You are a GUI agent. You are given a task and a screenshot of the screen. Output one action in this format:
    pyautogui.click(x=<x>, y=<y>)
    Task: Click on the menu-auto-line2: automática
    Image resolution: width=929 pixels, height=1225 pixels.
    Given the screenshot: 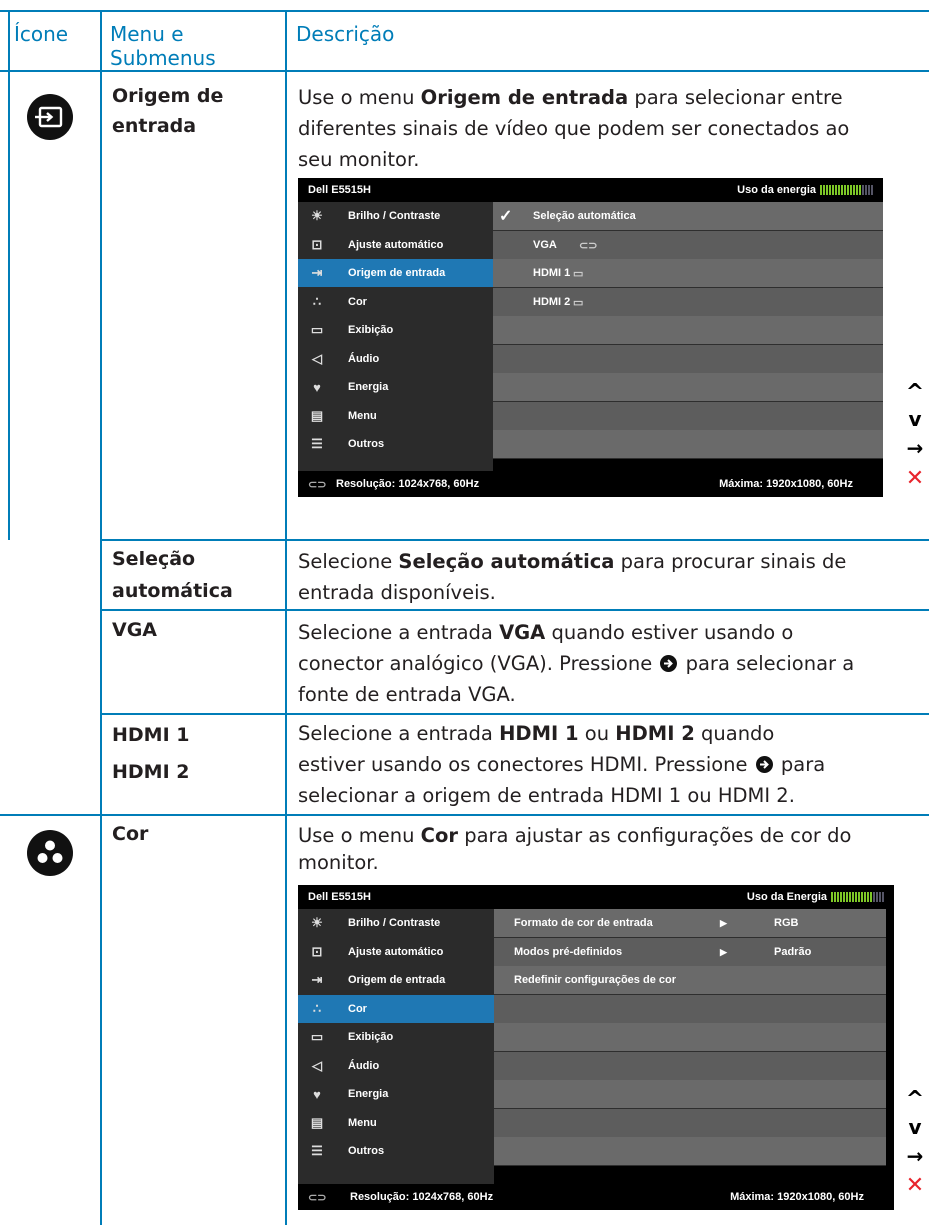 What is the action you would take?
    pyautogui.click(x=172, y=591)
    